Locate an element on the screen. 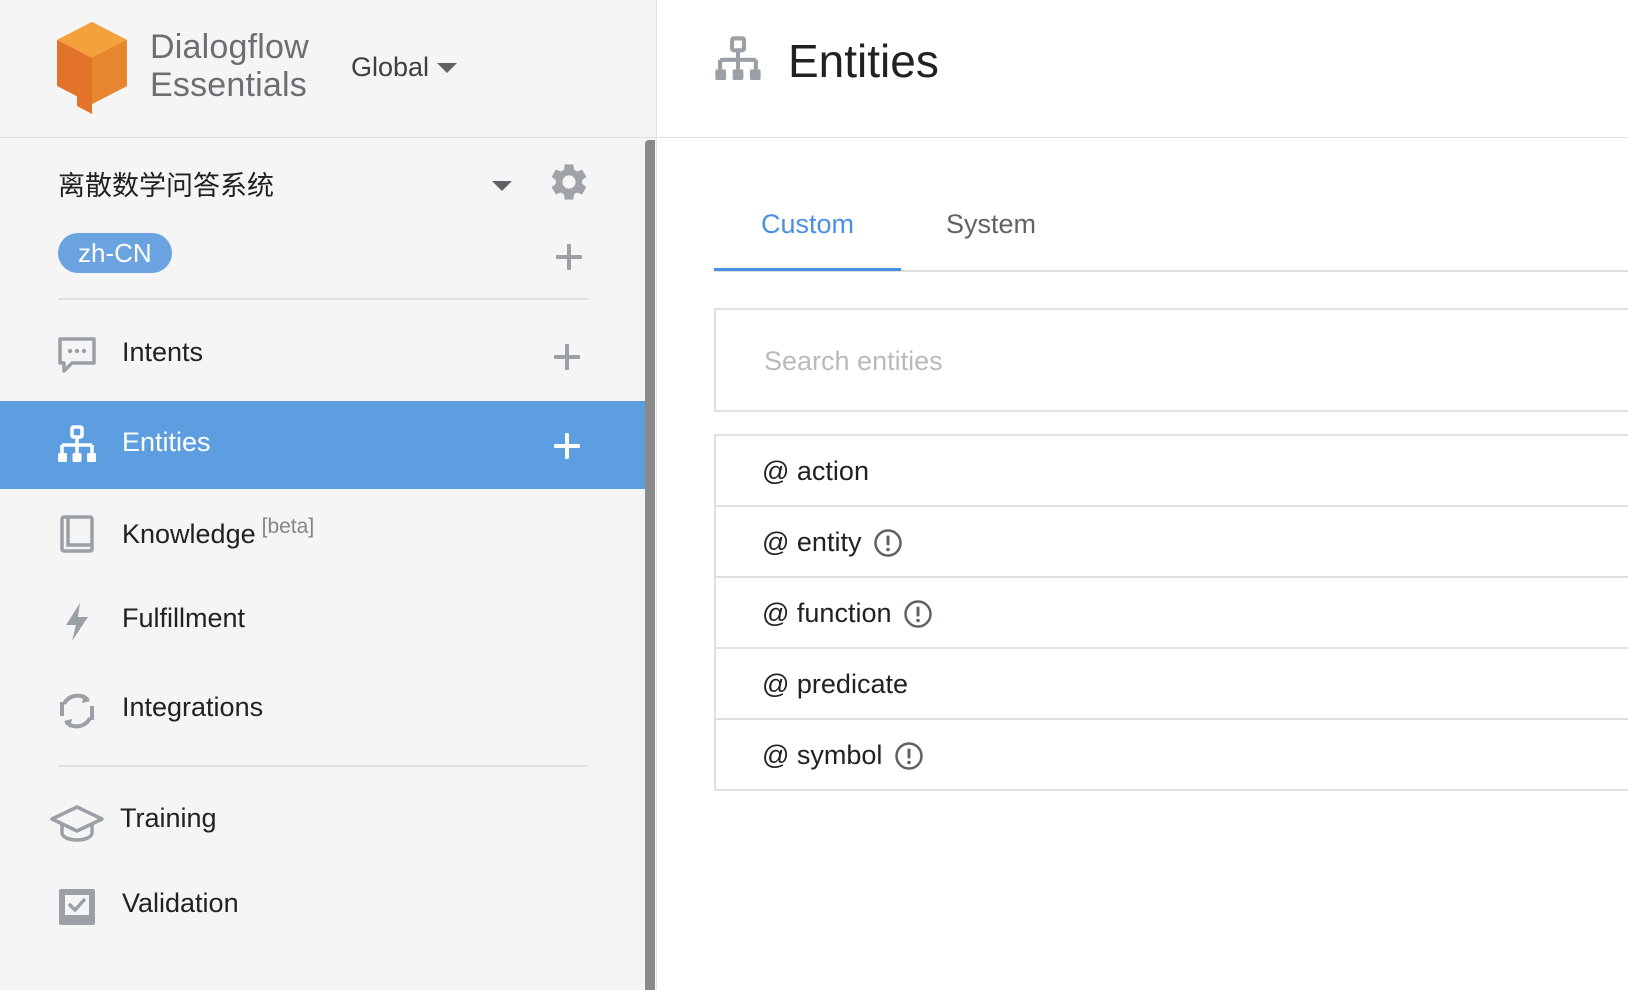 This screenshot has height=990, width=1628. sidebar-item-label: Knowledge [beta] is located at coordinates (218, 532).